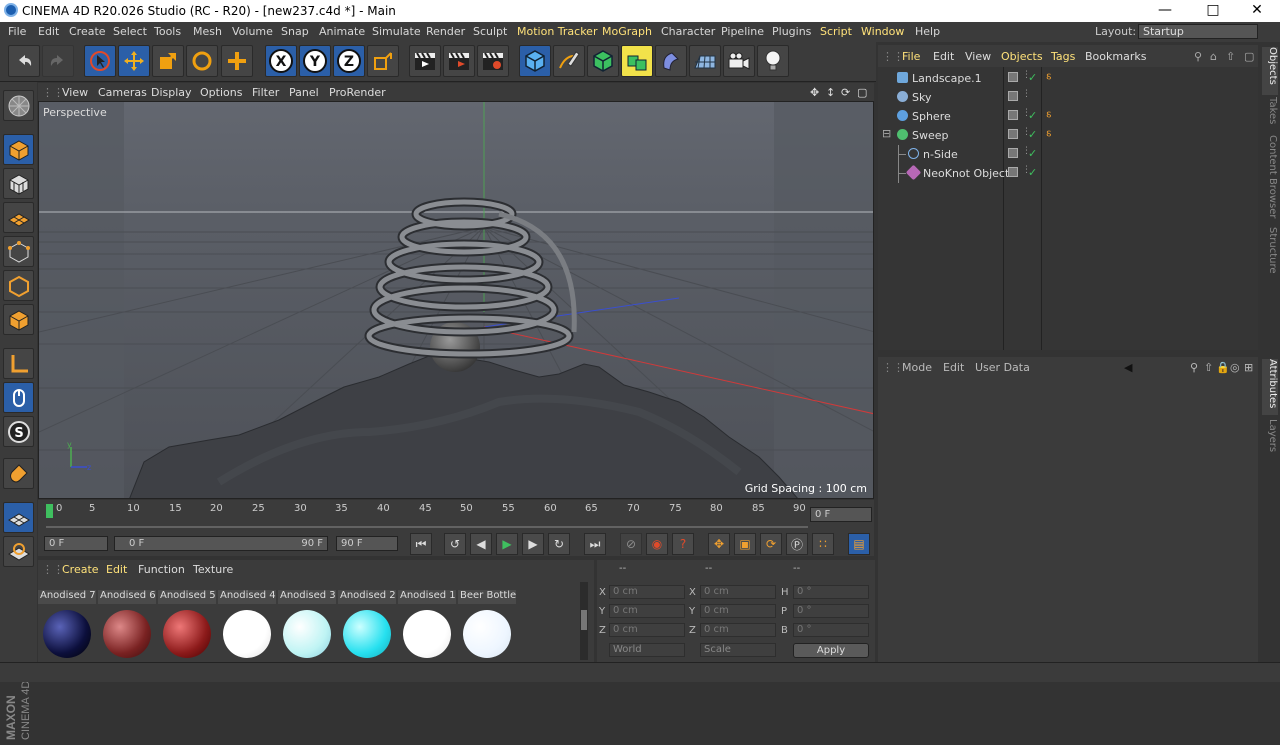 The height and width of the screenshot is (745, 1280). Describe the element at coordinates (455, 544) in the screenshot. I see `prev-key-button: ↺` at that location.